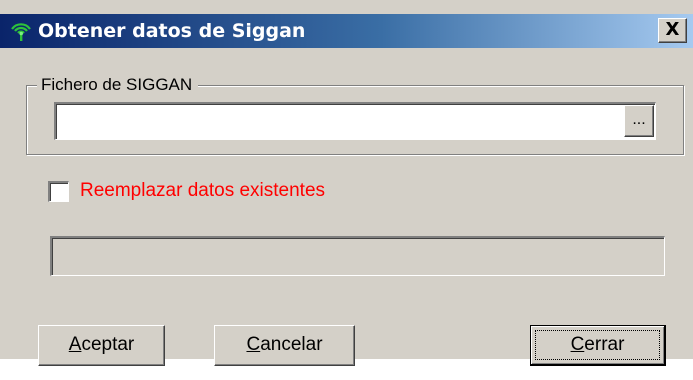  What do you see at coordinates (291, 344) in the screenshot?
I see `cancel-label-rest: ancelar` at bounding box center [291, 344].